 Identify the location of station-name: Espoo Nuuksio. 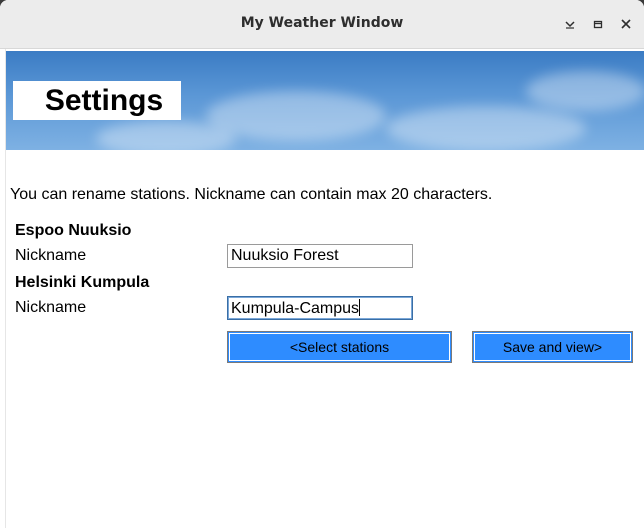
(73, 230).